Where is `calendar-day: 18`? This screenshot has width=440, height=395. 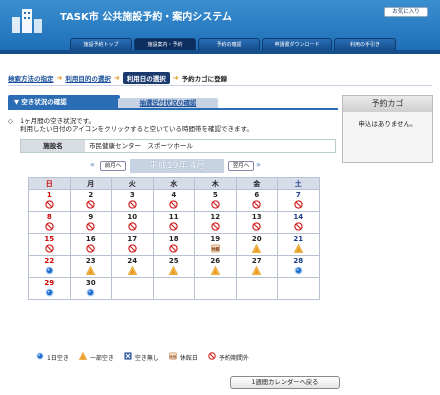 calendar-day: 18 is located at coordinates (173, 244).